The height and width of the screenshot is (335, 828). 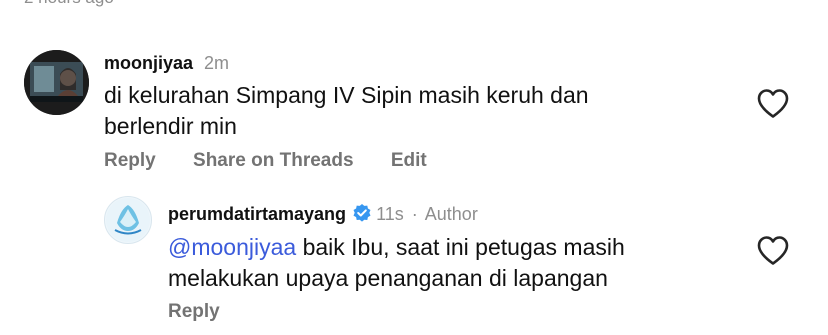 What do you see at coordinates (257, 214) in the screenshot?
I see `reply-username: perumdatirtamayang` at bounding box center [257, 214].